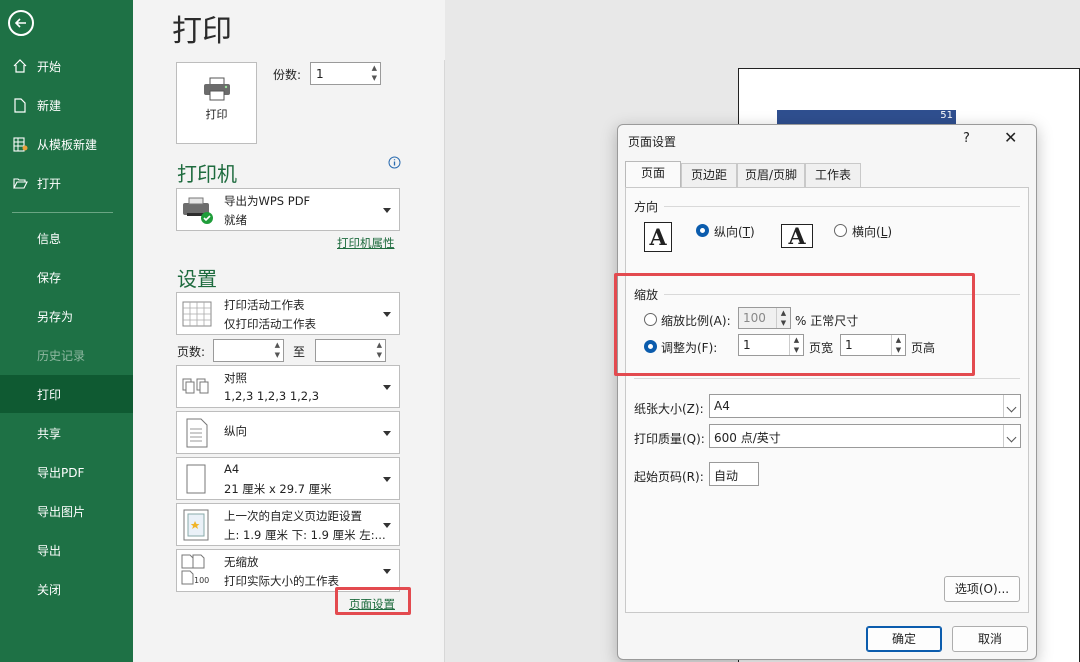  I want to click on new-file-icon, so click(20, 105).